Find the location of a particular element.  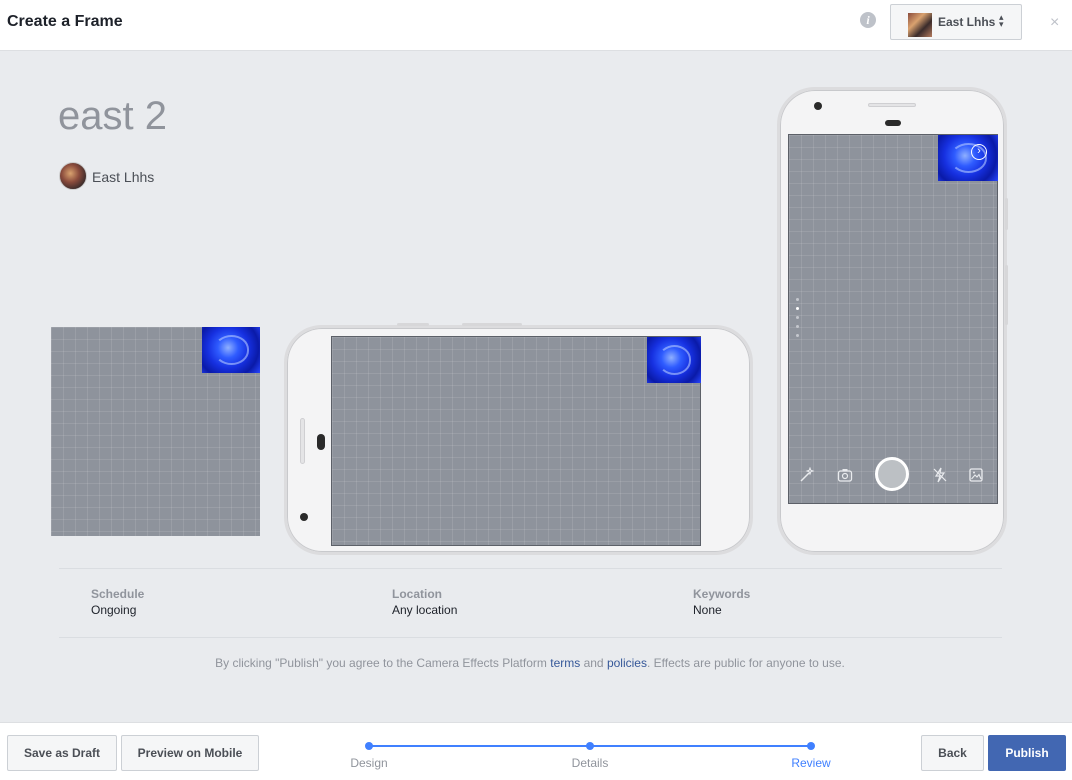

step-label-design: Design is located at coordinates (369, 763).